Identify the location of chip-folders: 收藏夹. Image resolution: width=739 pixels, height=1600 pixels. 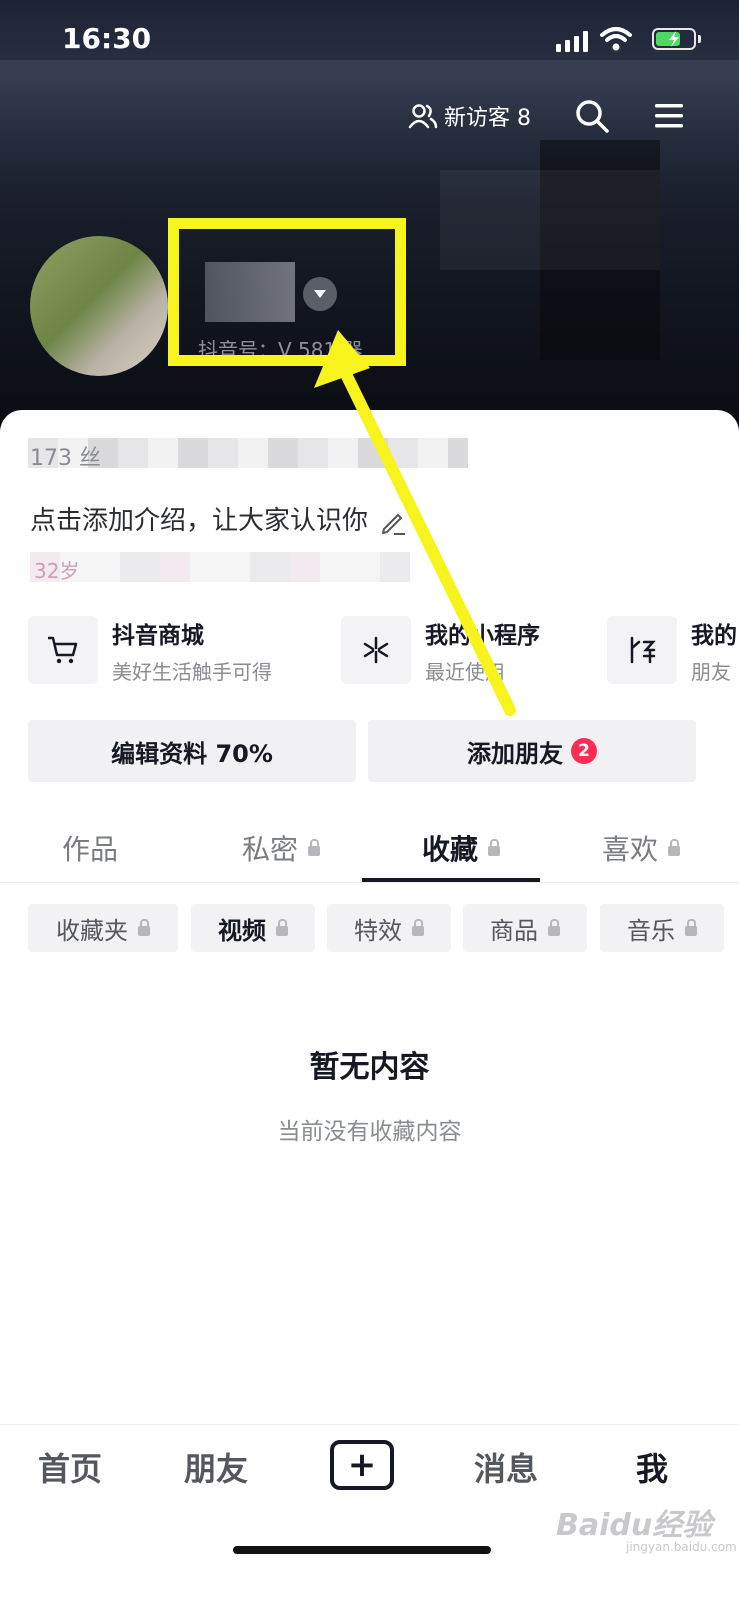
(103, 928).